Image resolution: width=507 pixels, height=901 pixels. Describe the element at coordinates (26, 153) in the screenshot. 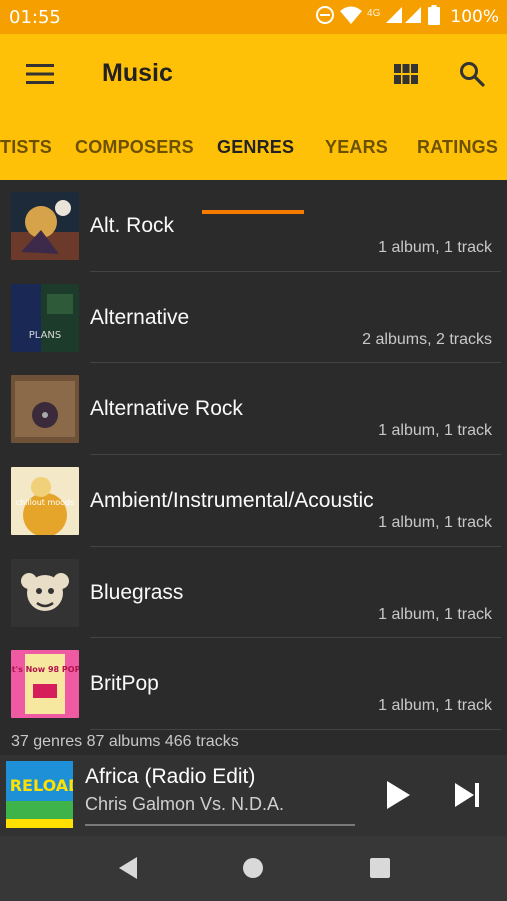

I see `tab-artists: TISTS` at that location.